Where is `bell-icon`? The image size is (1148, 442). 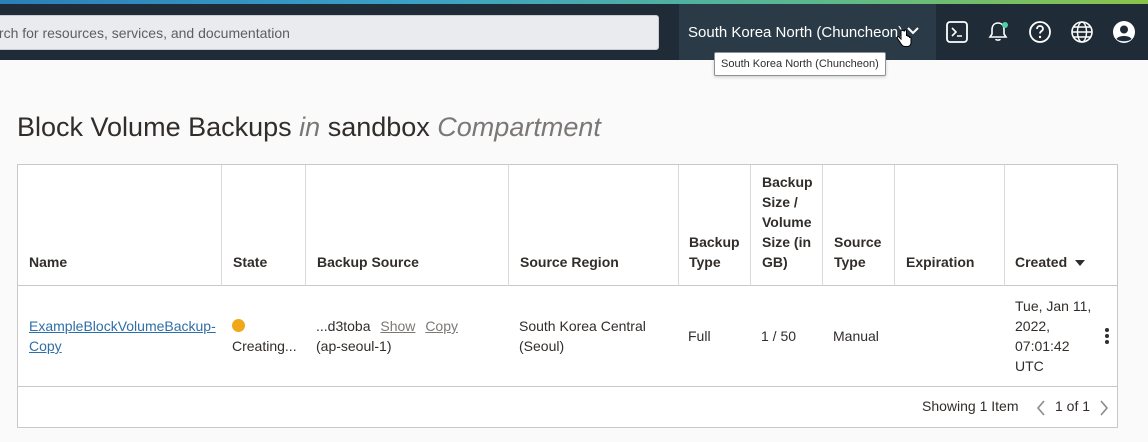
bell-icon is located at coordinates (998, 32).